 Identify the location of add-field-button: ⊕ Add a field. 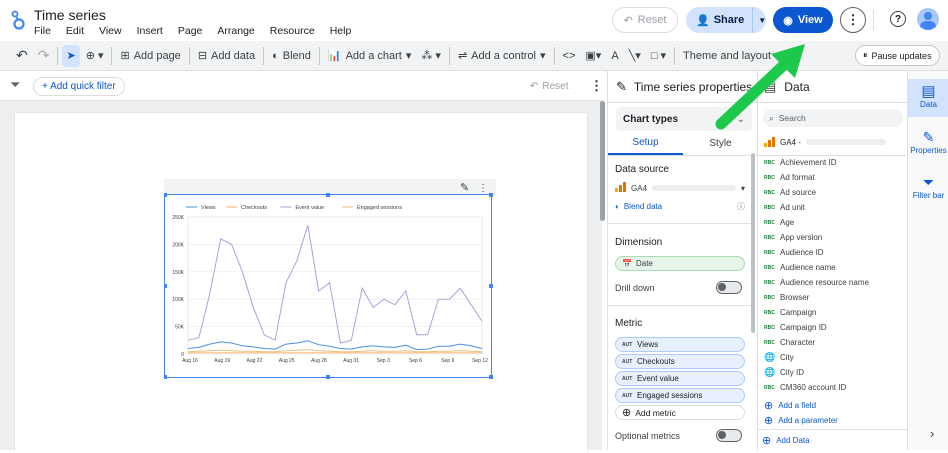
(790, 405).